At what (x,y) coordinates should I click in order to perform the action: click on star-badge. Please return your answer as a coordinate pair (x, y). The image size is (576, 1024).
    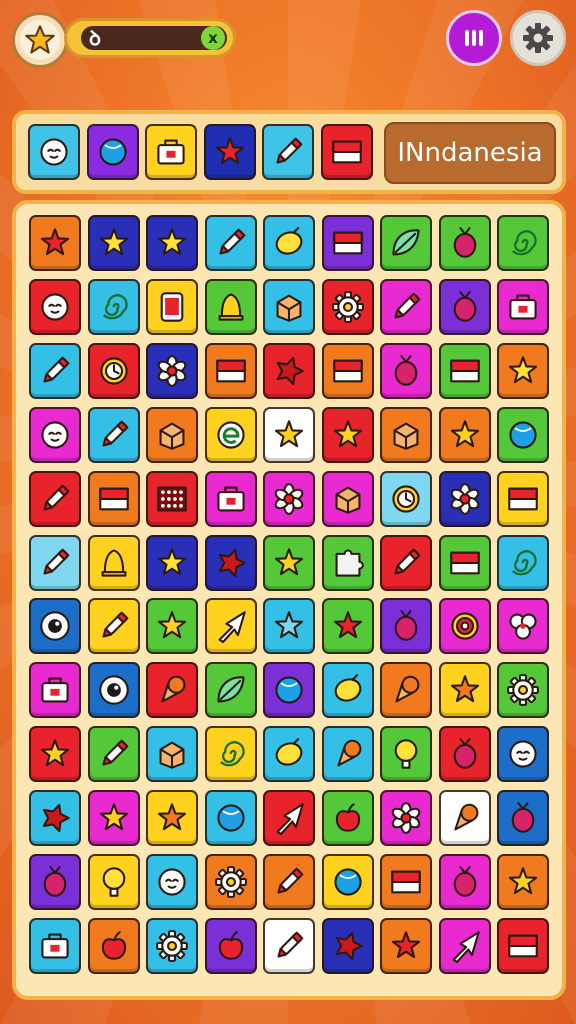
    Looking at the image, I should click on (40, 40).